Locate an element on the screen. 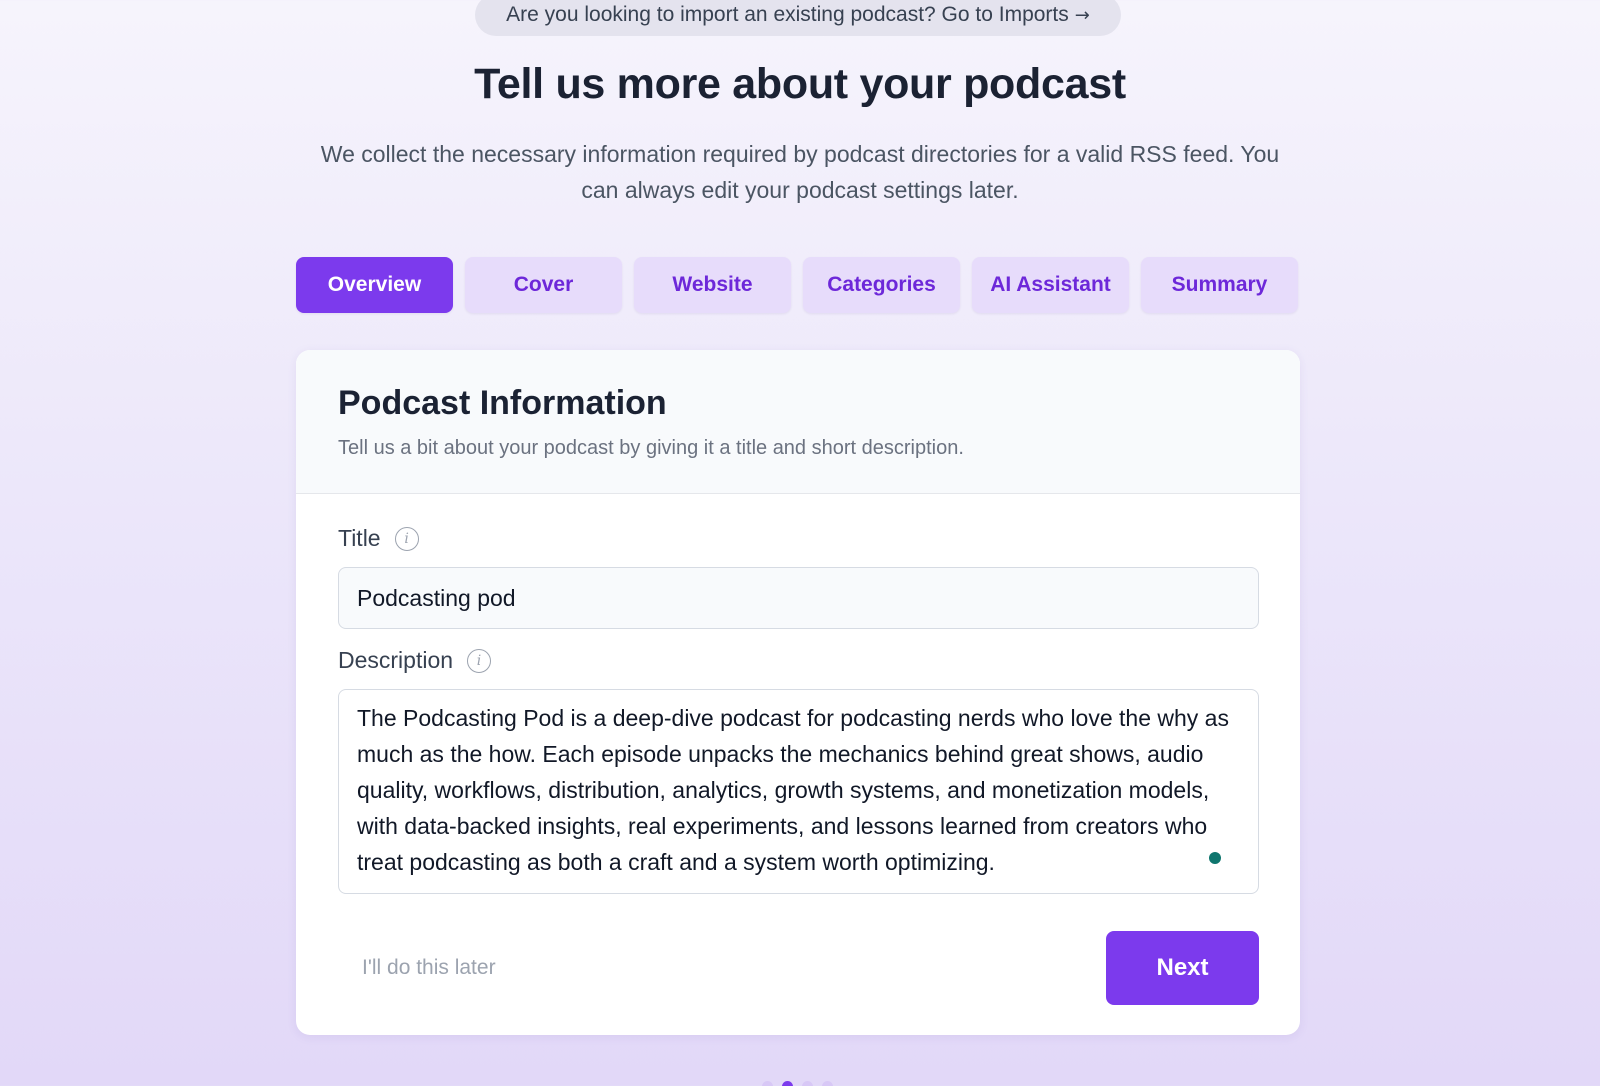 Image resolution: width=1600 pixels, height=1086 pixels. tab-categories: Categories is located at coordinates (881, 285).